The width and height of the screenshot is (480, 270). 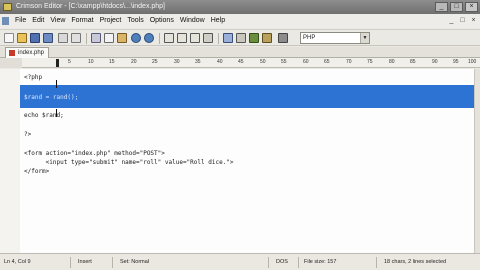 I want to click on toolbar: PHP ▼, so click(x=240, y=37).